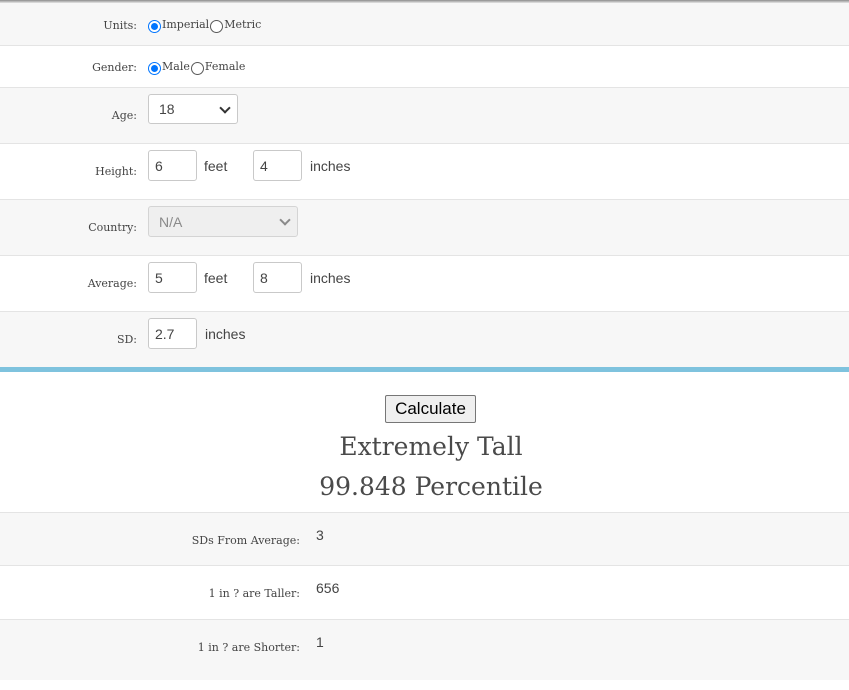 The width and height of the screenshot is (849, 690). I want to click on female-radio, so click(197, 68).